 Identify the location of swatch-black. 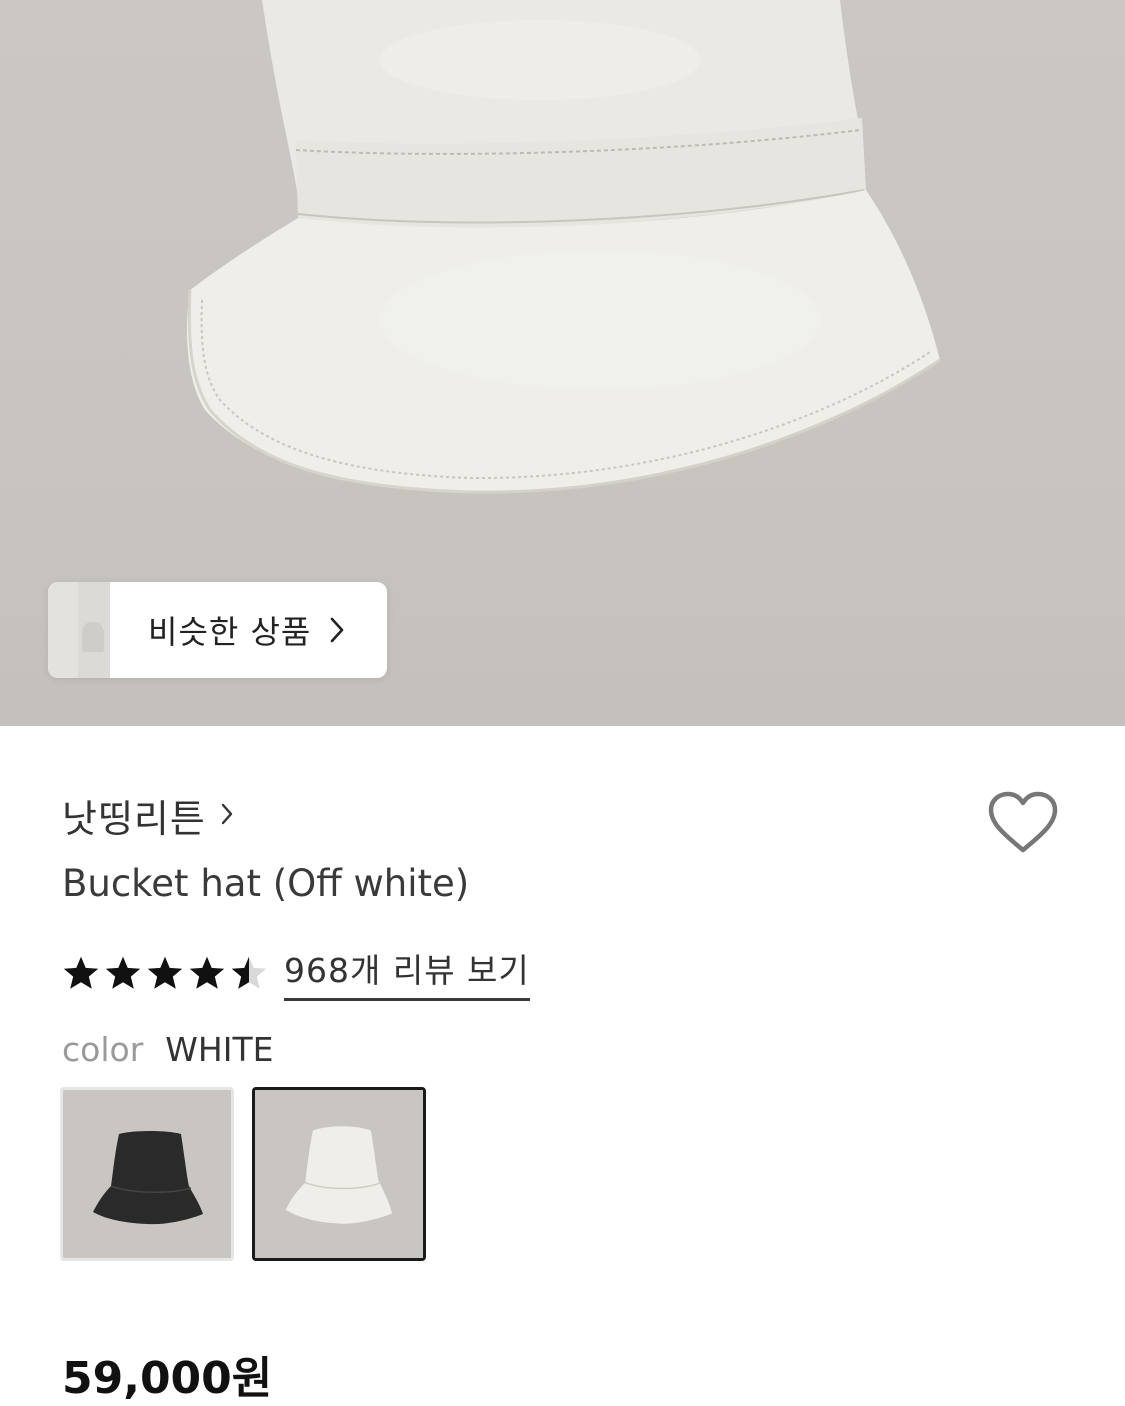
(147, 1174).